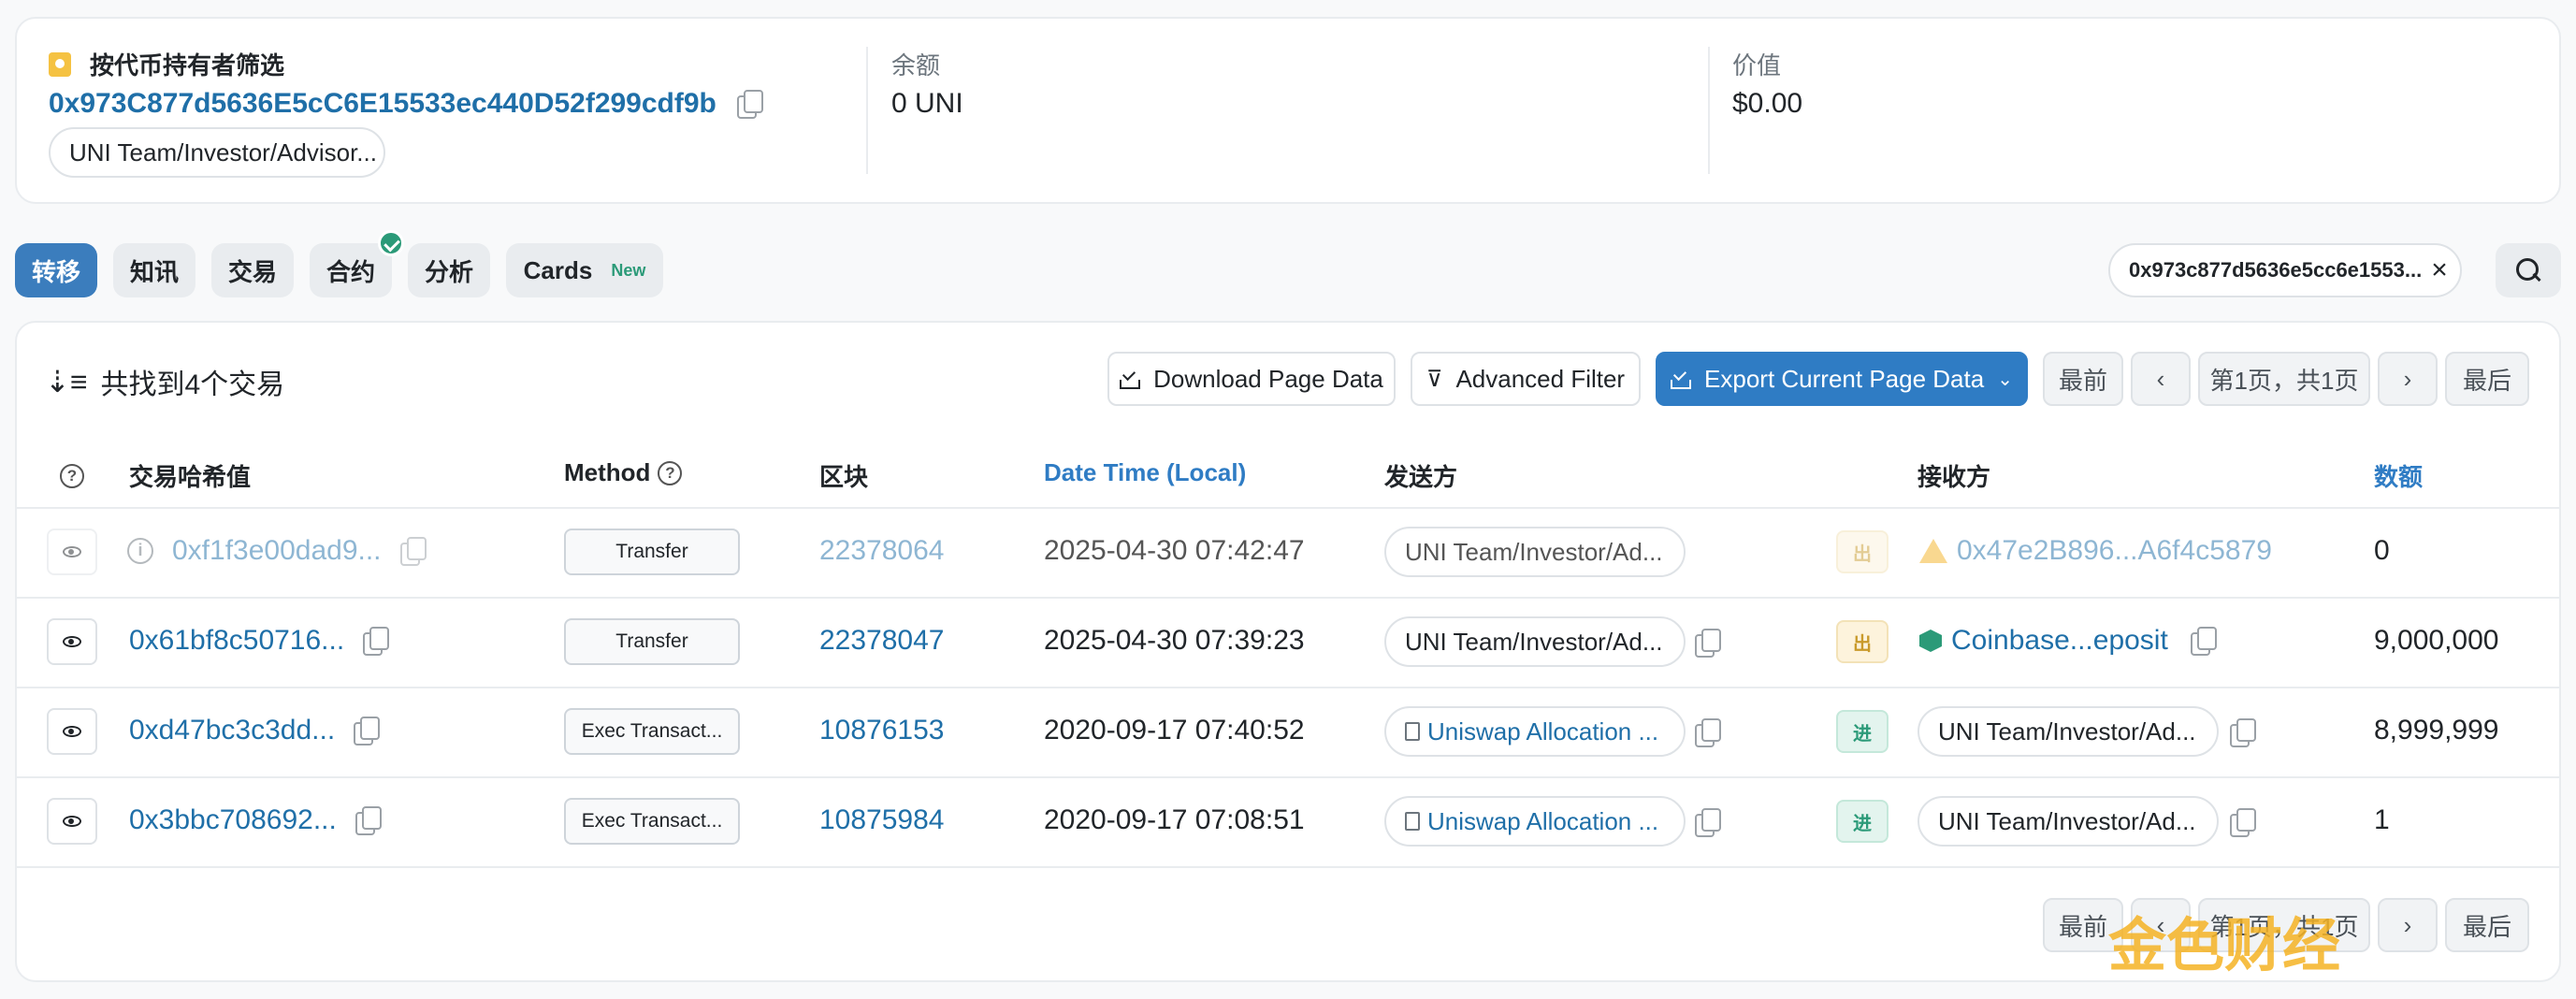  Describe the element at coordinates (1145, 472) in the screenshot. I see `header-datetime: Date Time (Local)` at that location.